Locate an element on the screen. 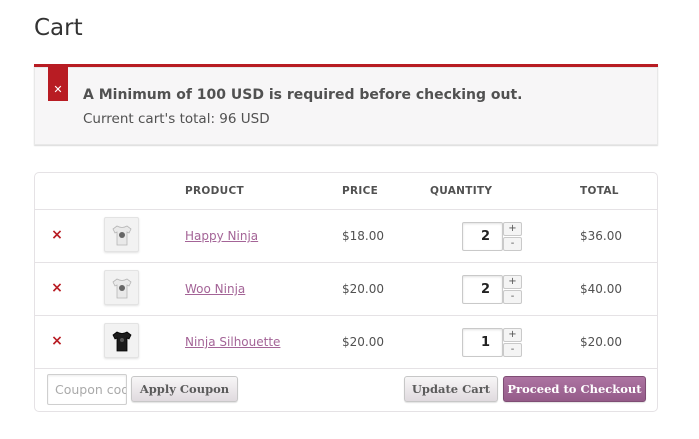  proceed-to-checkout-button: Proceed to Checkout is located at coordinates (574, 389).